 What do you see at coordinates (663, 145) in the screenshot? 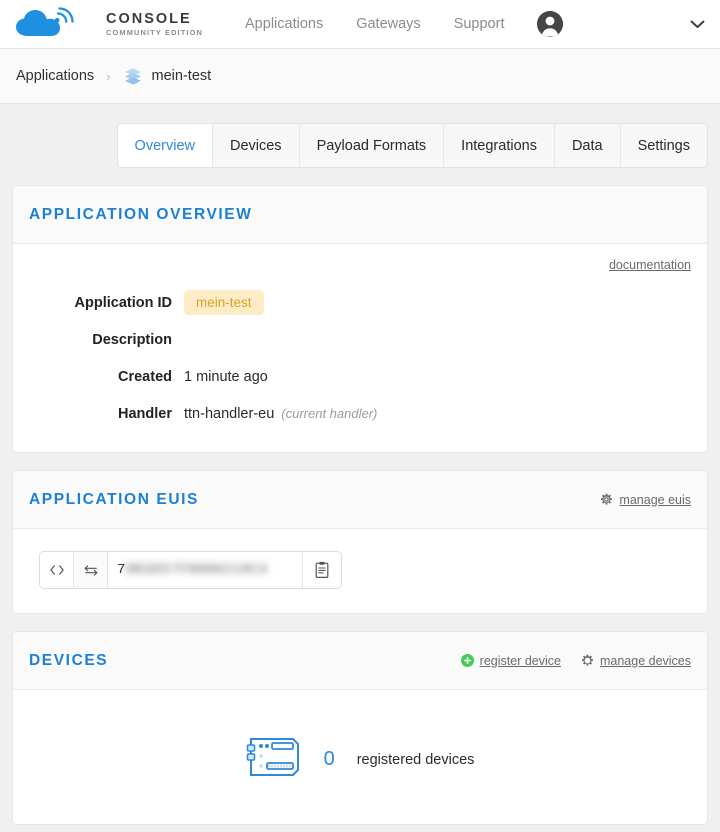
I see `tab-settings: Settings` at bounding box center [663, 145].